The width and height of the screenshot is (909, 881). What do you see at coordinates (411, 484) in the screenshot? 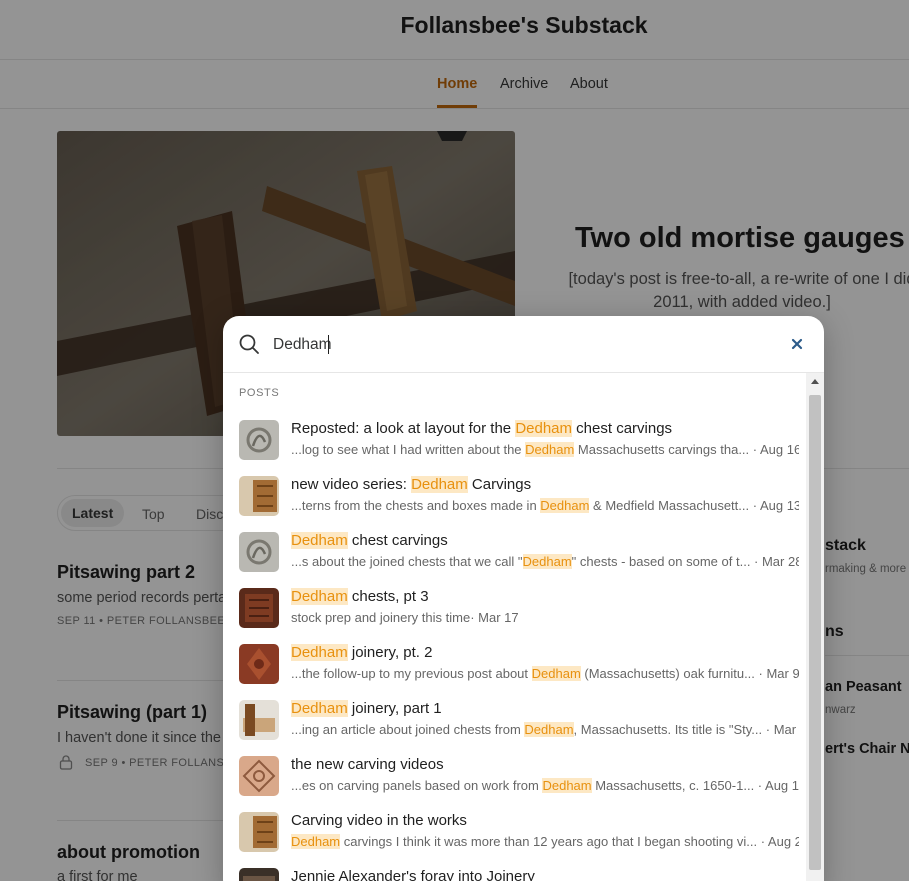
I see `result-title: new video series: Dedham Carvings` at bounding box center [411, 484].